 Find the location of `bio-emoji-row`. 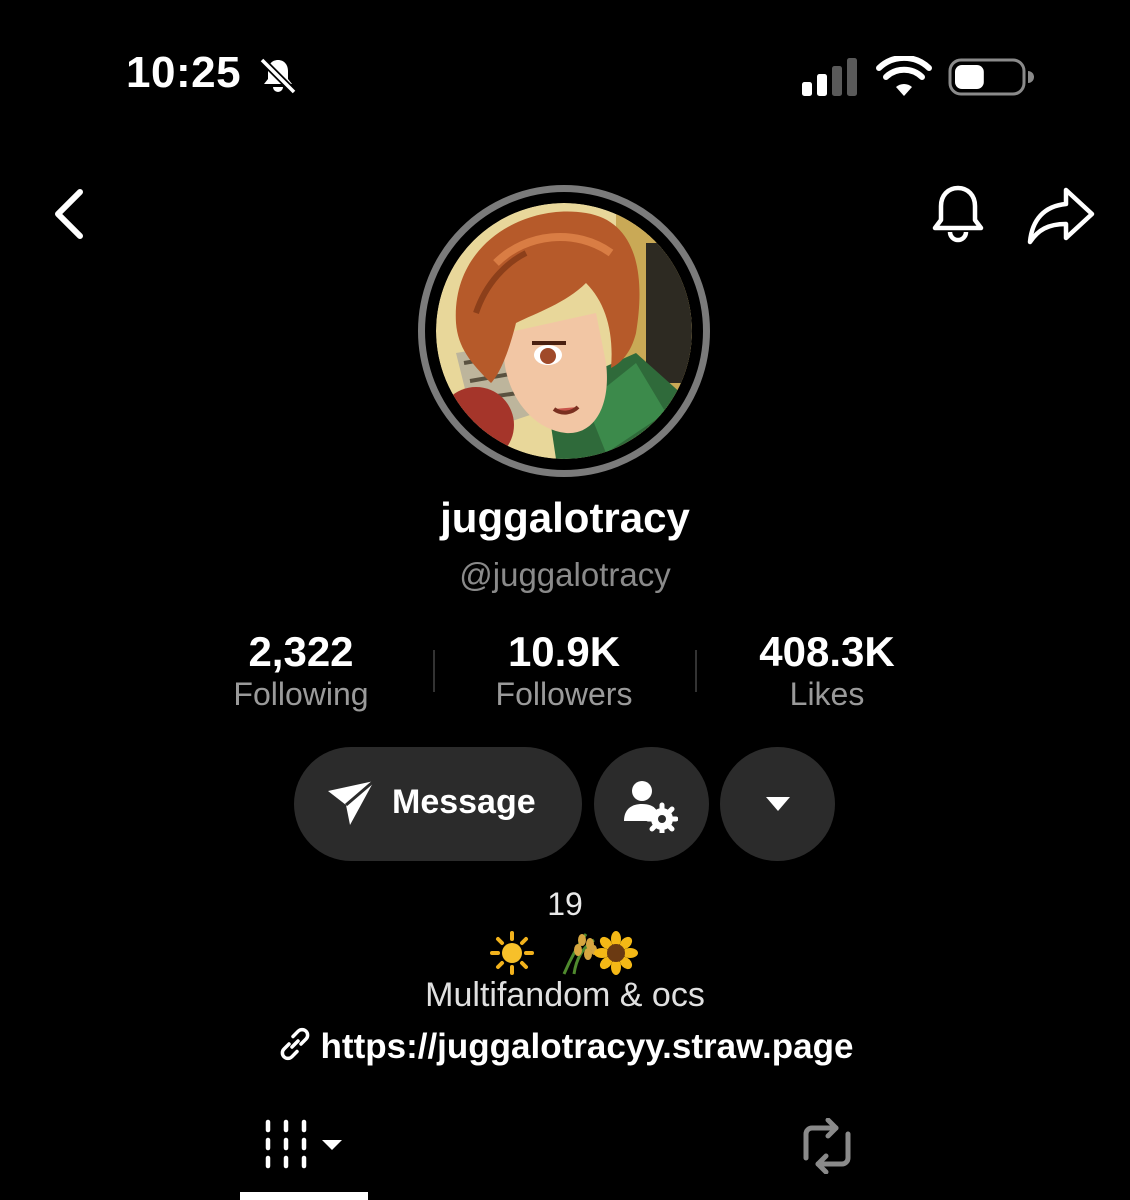

bio-emoji-row is located at coordinates (565, 953).